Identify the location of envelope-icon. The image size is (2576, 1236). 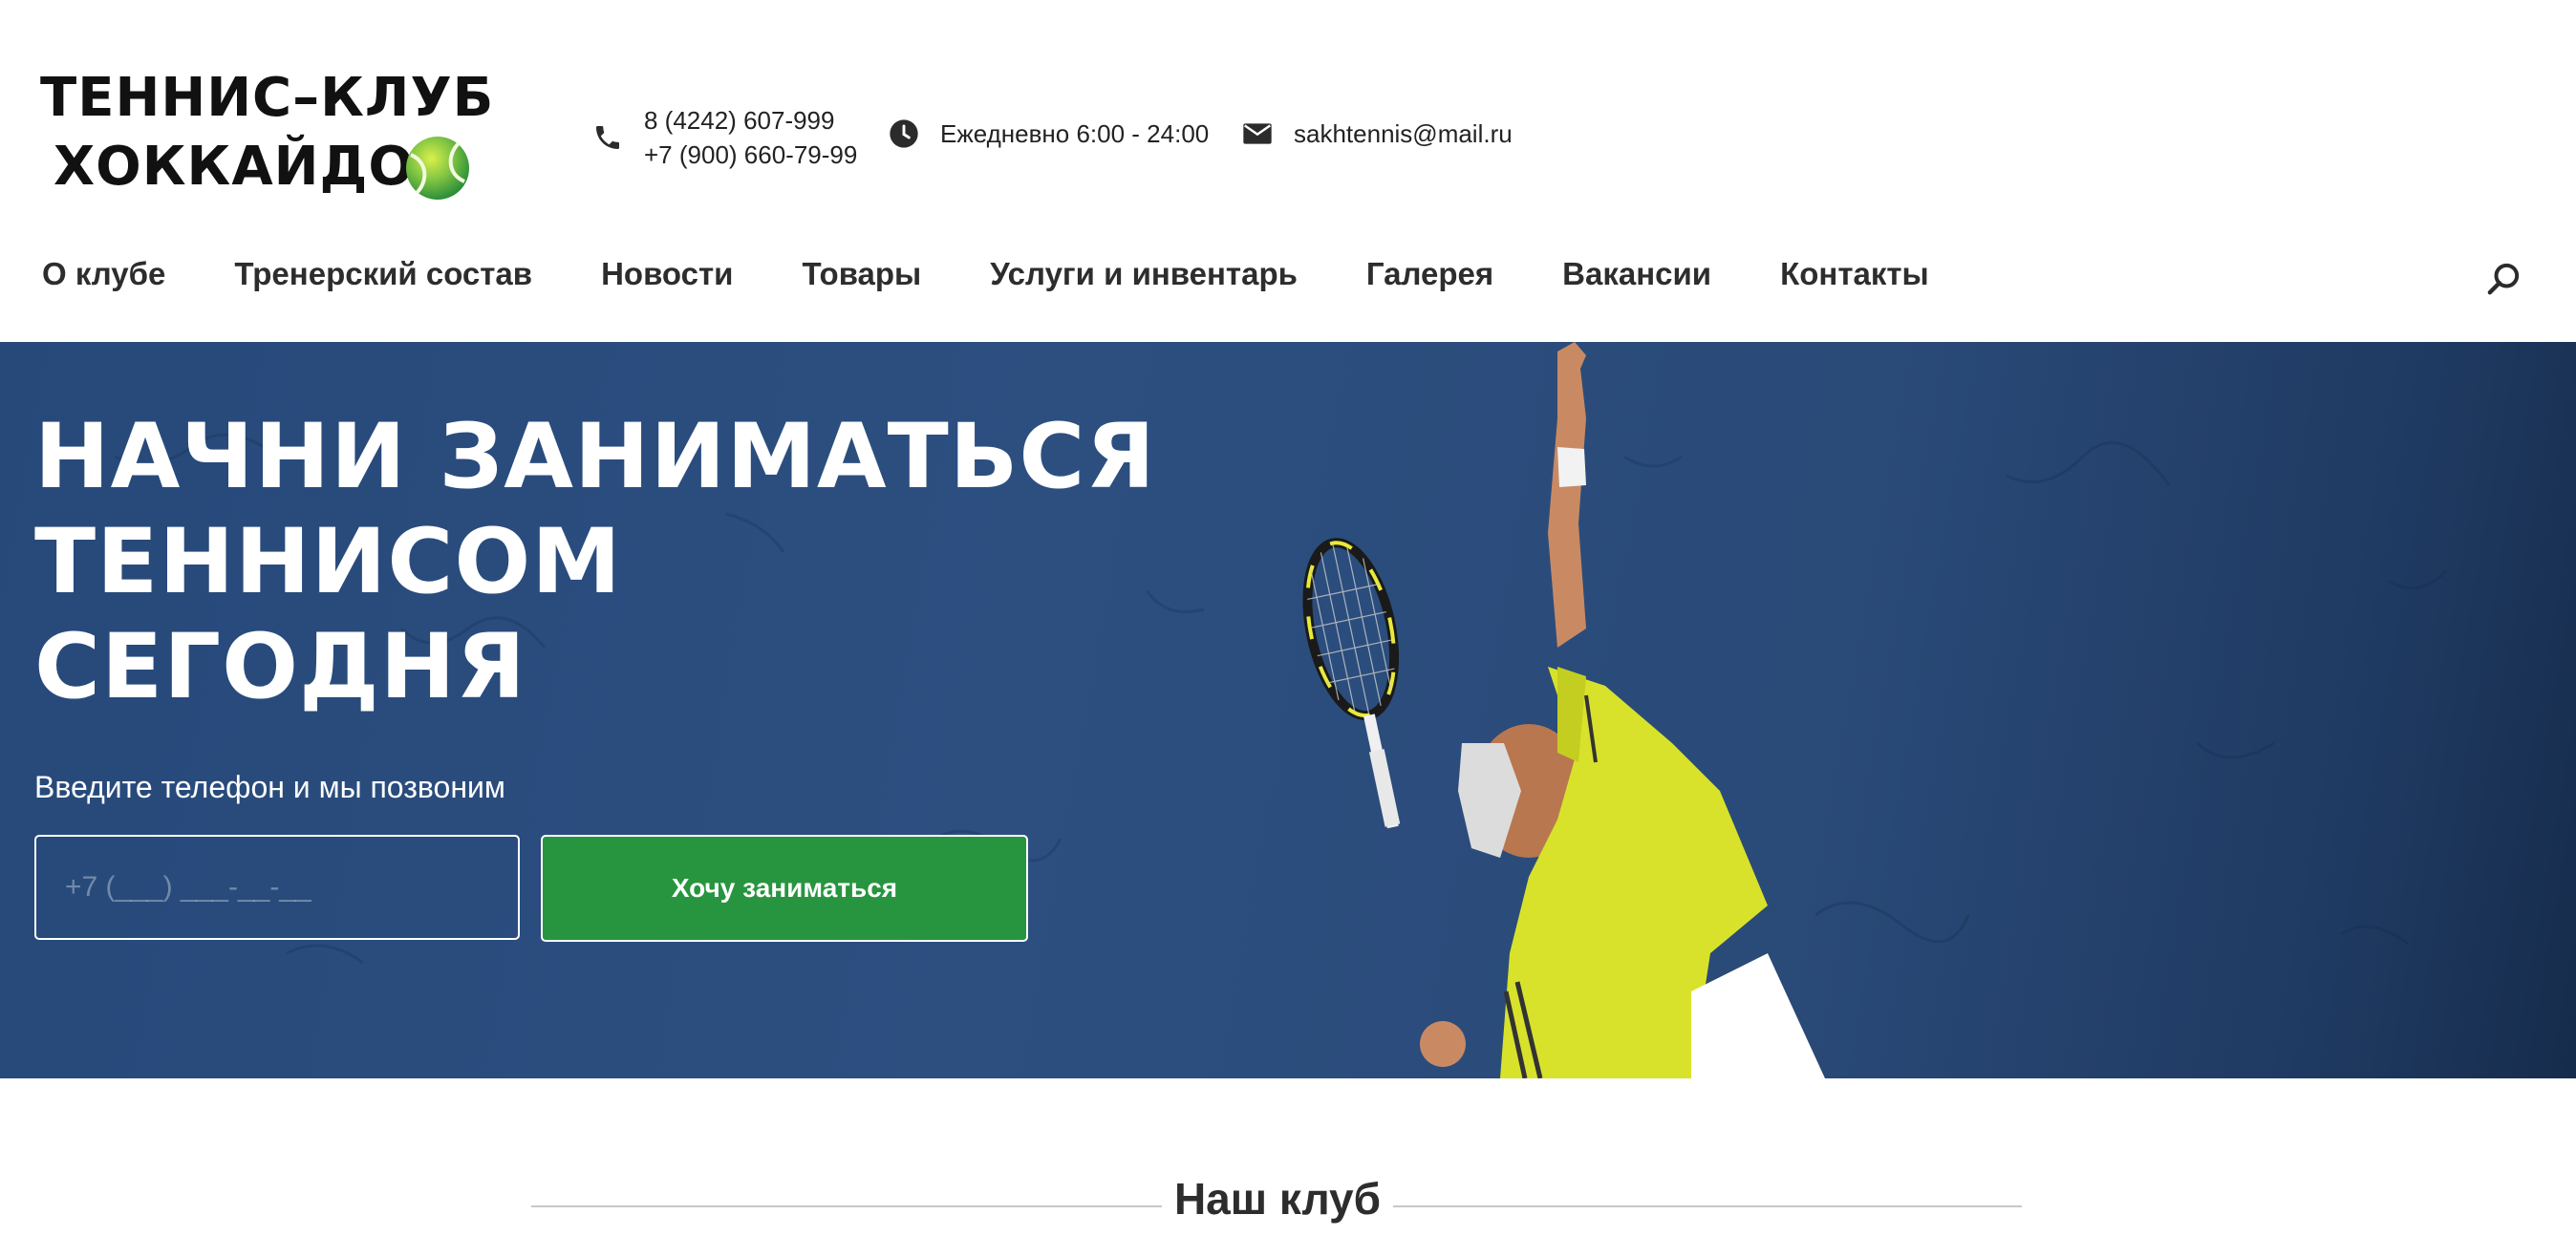
(1257, 133).